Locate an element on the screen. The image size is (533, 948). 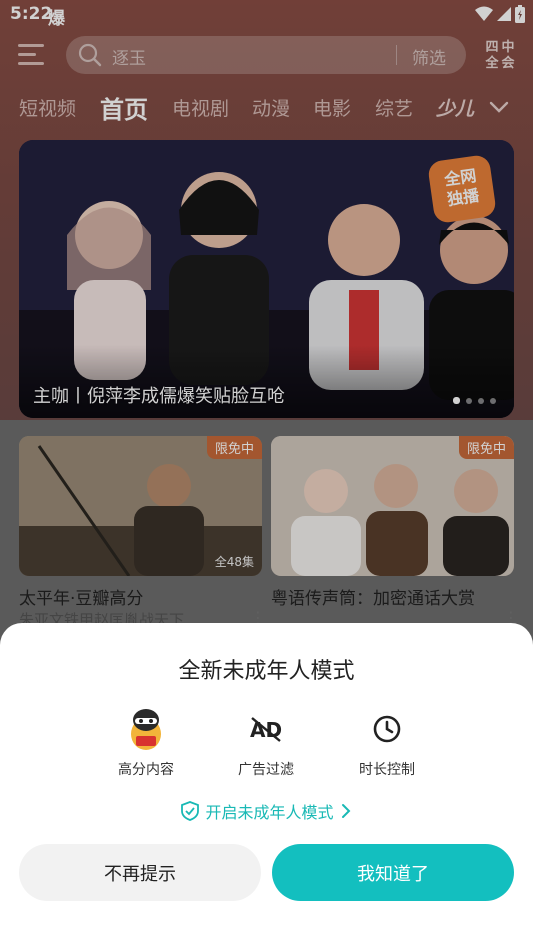
mascot-icon is located at coordinates (146, 729).